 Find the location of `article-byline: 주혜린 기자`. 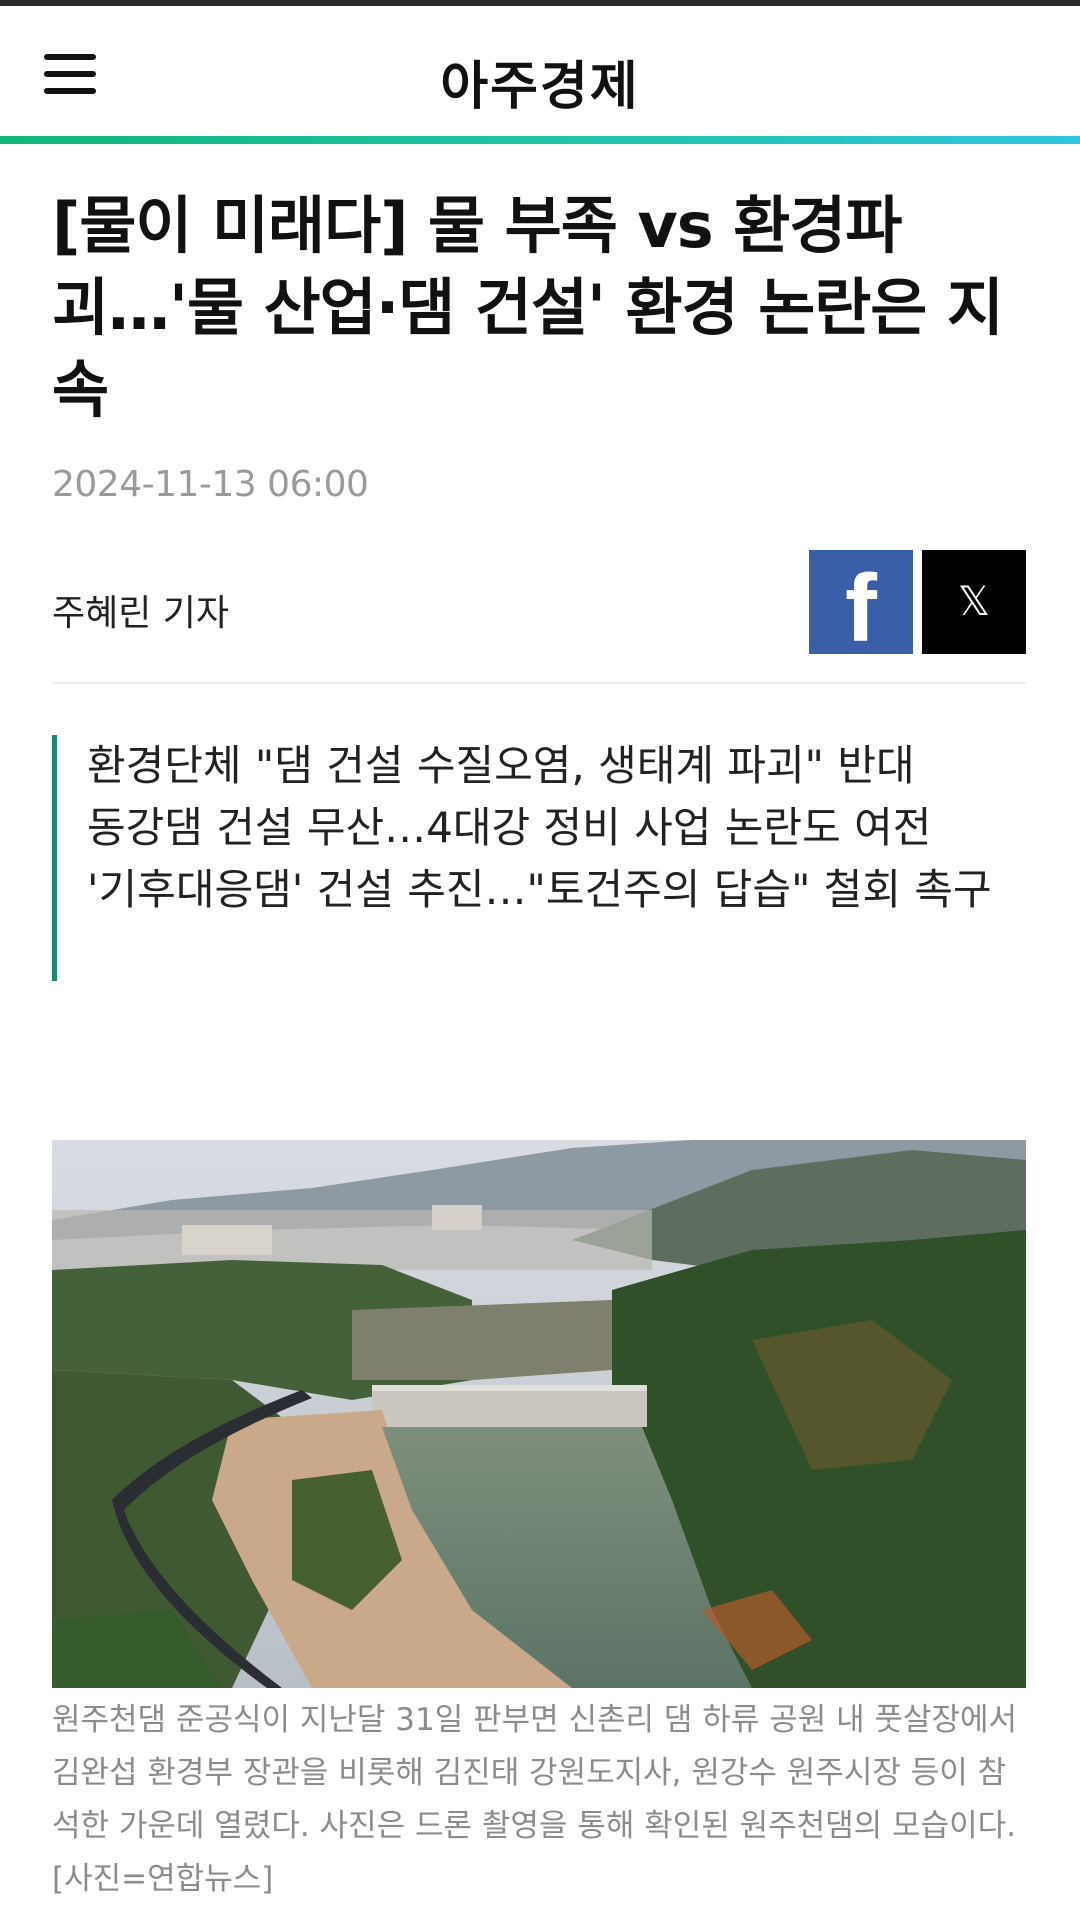

article-byline: 주혜린 기자 is located at coordinates (141, 613).